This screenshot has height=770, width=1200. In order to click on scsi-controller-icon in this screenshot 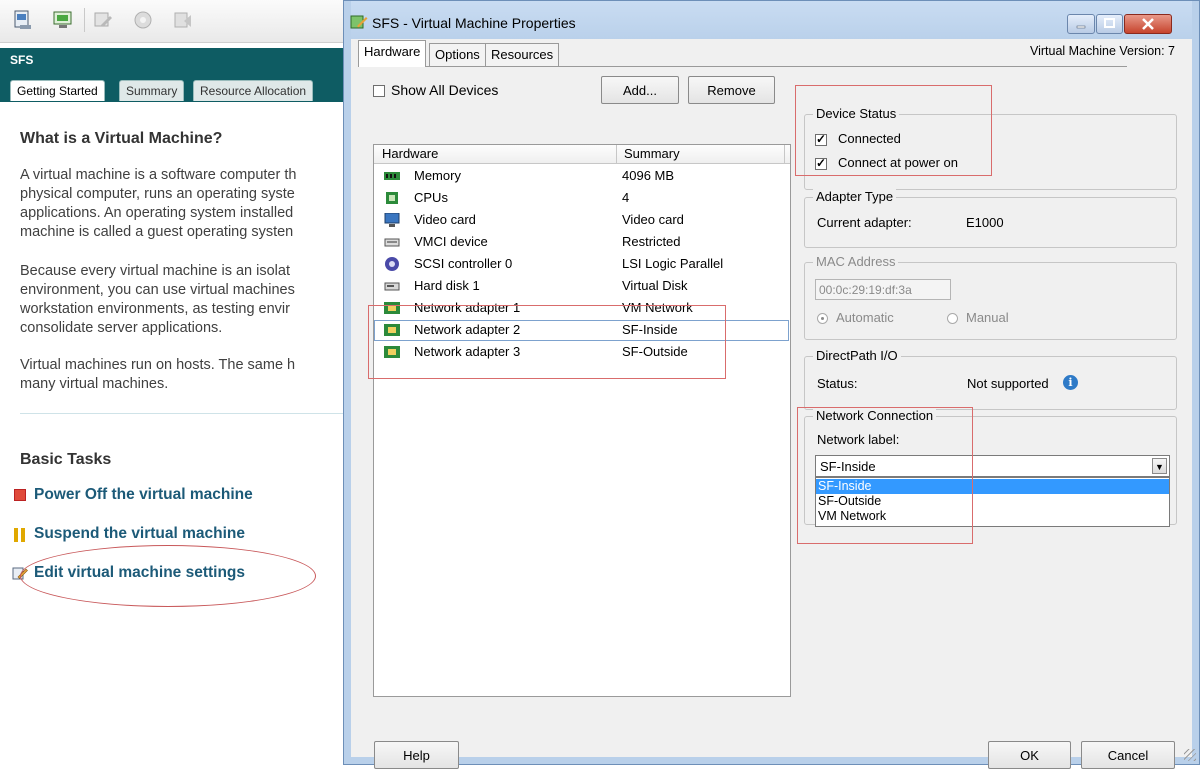, I will do `click(392, 264)`.